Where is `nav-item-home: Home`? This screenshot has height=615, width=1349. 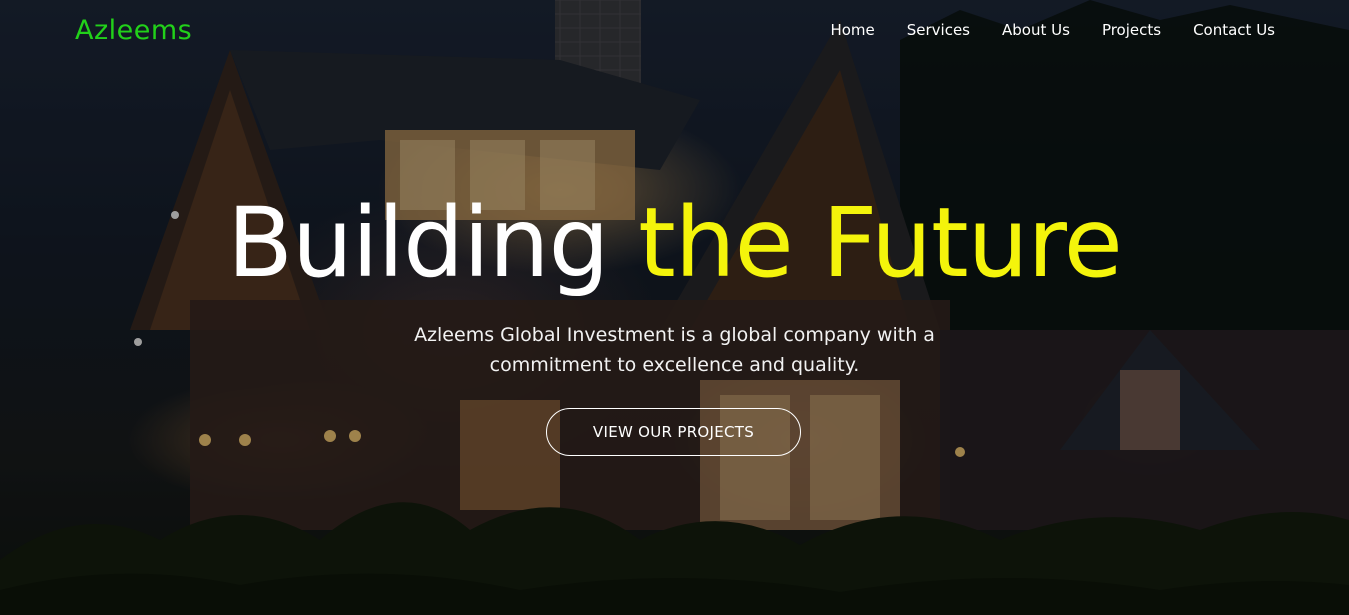
nav-item-home: Home is located at coordinates (852, 29).